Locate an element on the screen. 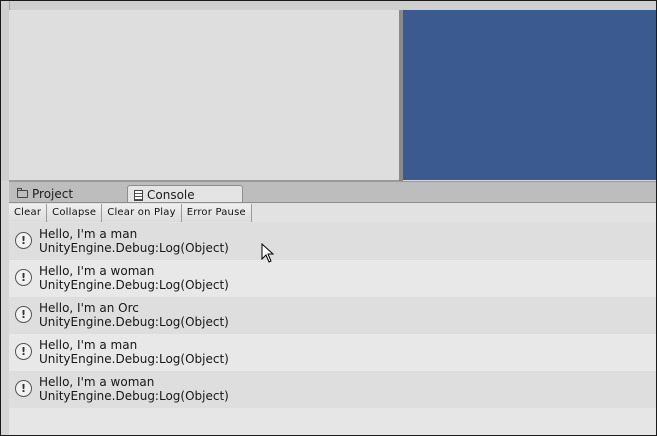  tab-project: Project is located at coordinates (45, 194).